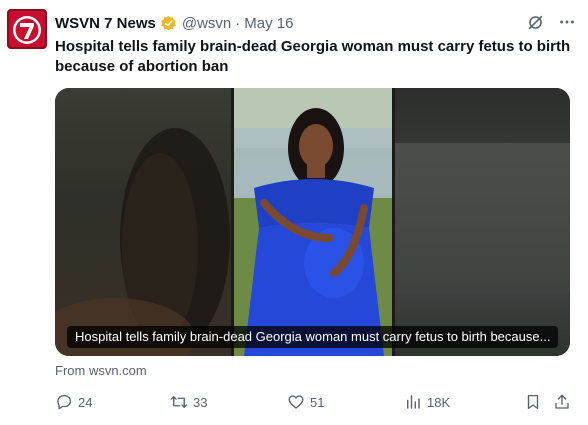  I want to click on tweet-header: WSVN 7 News @wsvn · May 16, so click(316, 23).